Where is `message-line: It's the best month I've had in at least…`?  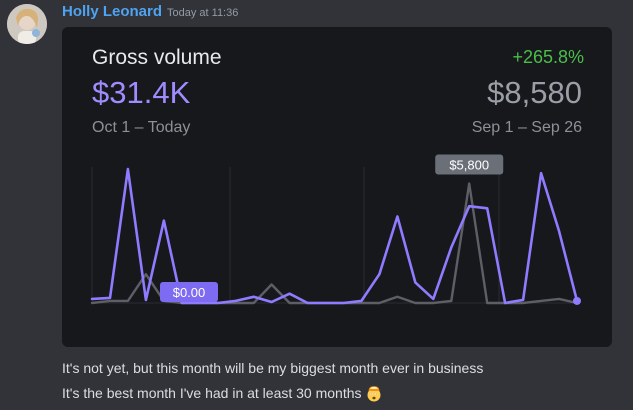
message-line: It's the best month I've had in at least… is located at coordinates (222, 393).